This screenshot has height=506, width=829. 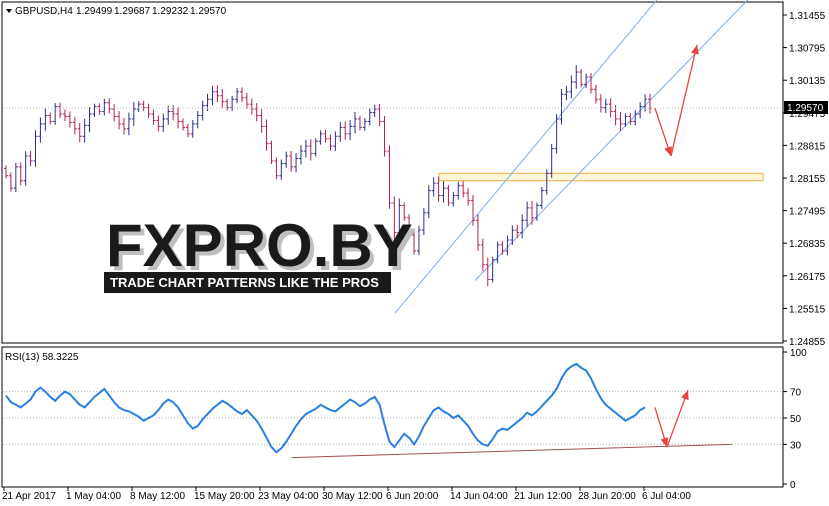 What do you see at coordinates (807, 277) in the screenshot?
I see `price-tick-label: 1.26175` at bounding box center [807, 277].